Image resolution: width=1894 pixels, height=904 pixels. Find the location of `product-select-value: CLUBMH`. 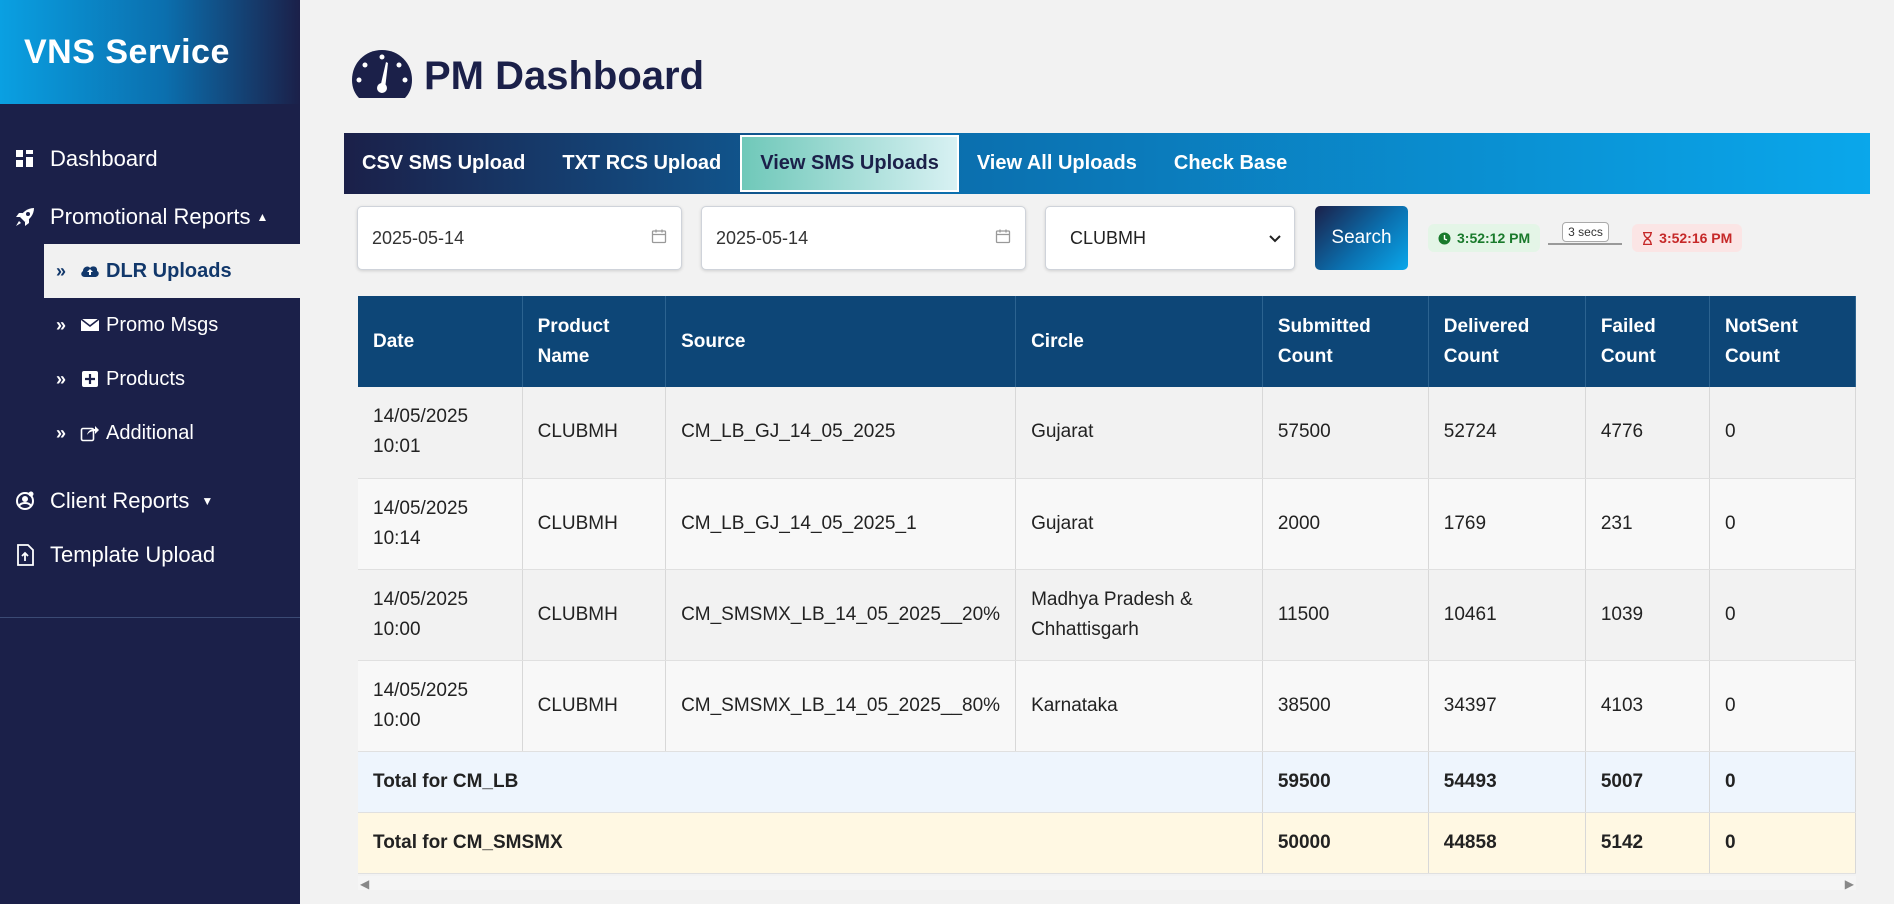

product-select-value: CLUBMH is located at coordinates (1108, 237).